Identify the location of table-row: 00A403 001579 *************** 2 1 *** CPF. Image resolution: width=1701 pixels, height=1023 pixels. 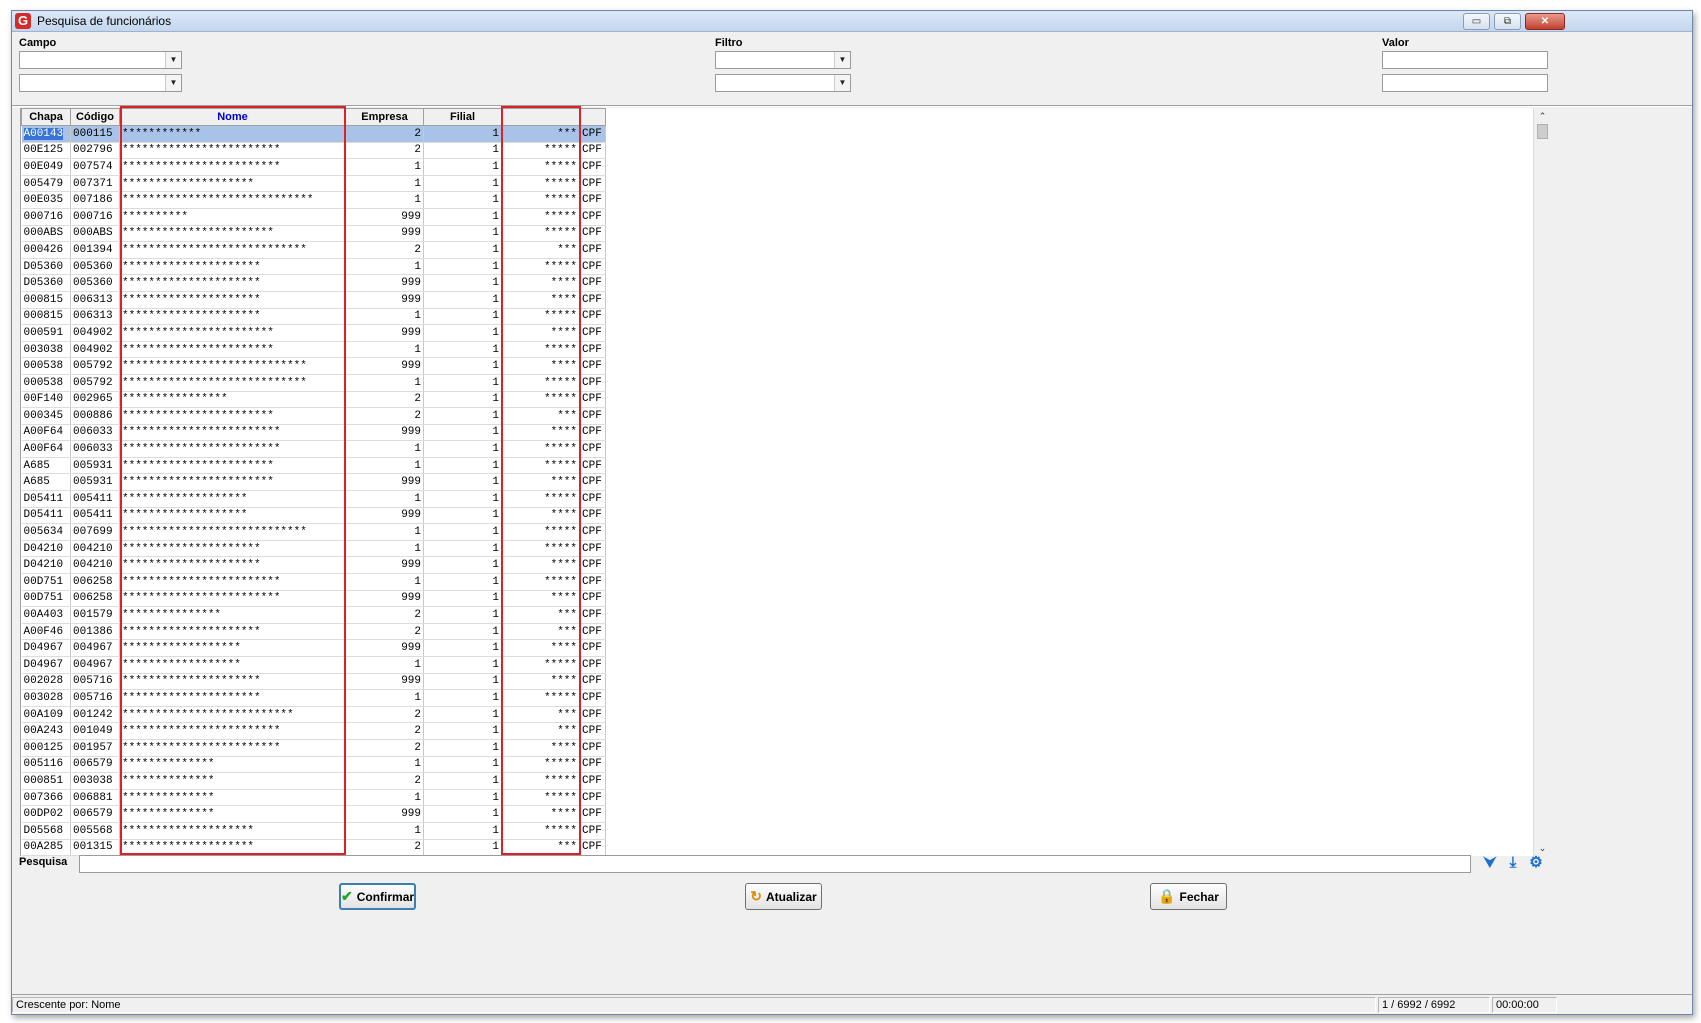
(313, 615).